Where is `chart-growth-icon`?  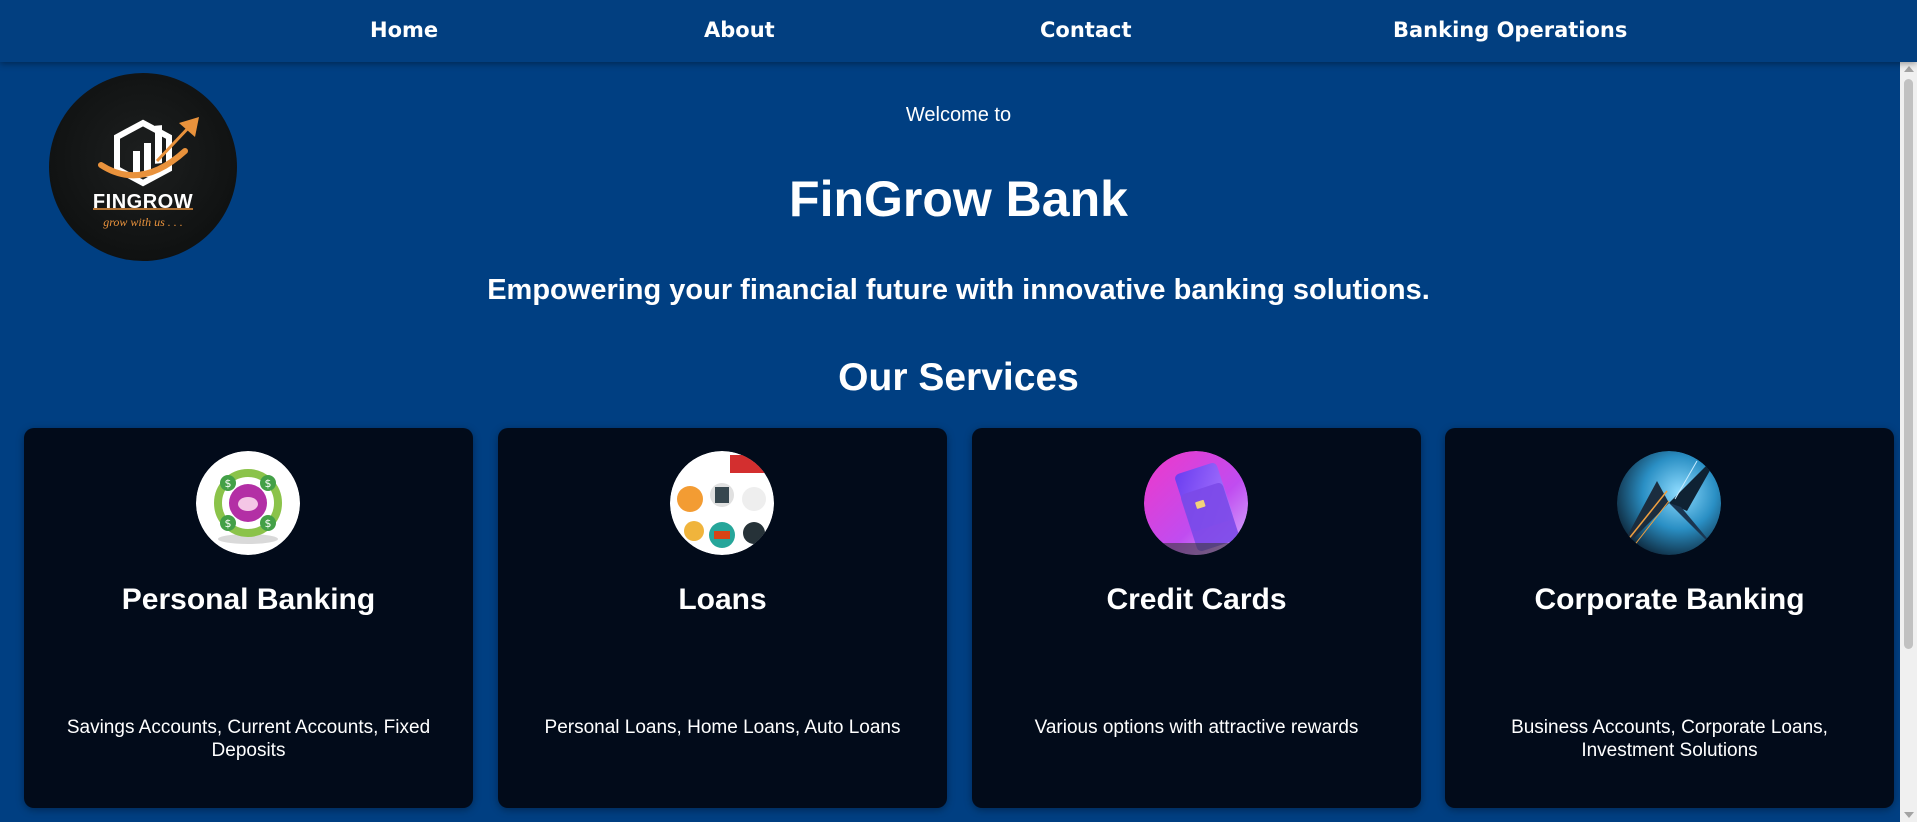
chart-growth-icon is located at coordinates (146, 163).